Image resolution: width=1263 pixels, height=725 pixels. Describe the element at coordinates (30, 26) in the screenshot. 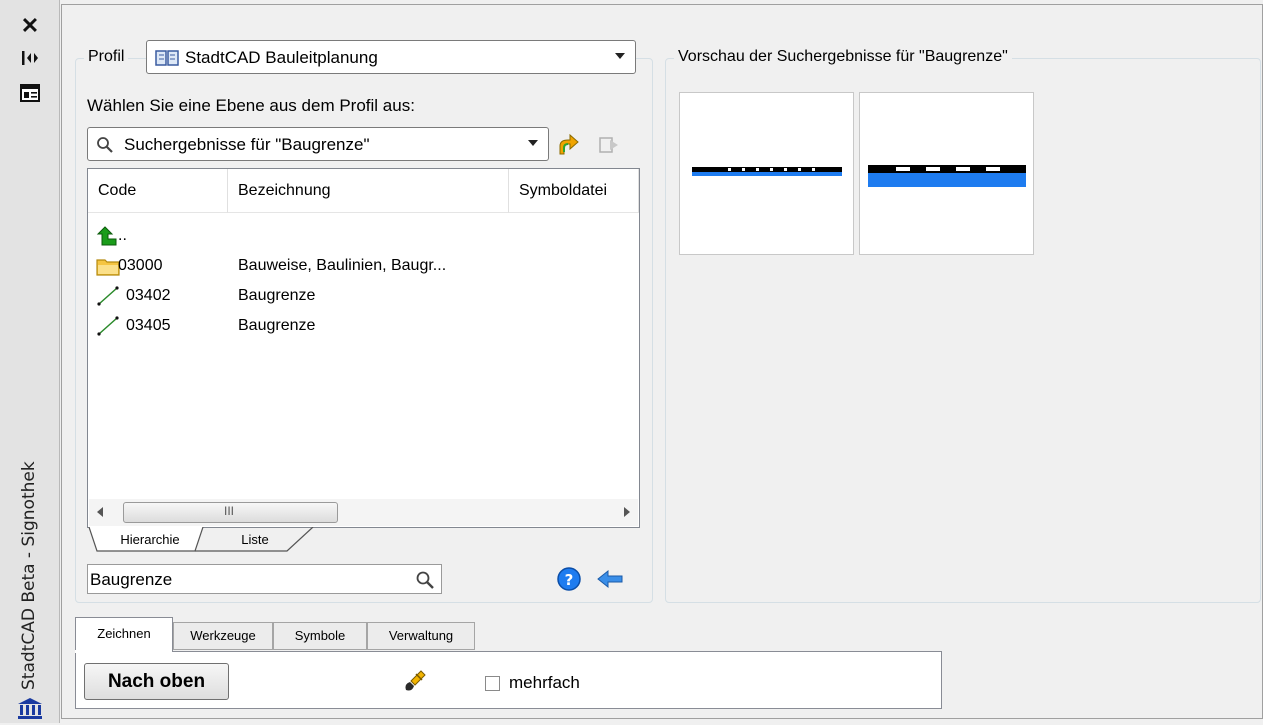

I see `close-icon: ✕` at that location.